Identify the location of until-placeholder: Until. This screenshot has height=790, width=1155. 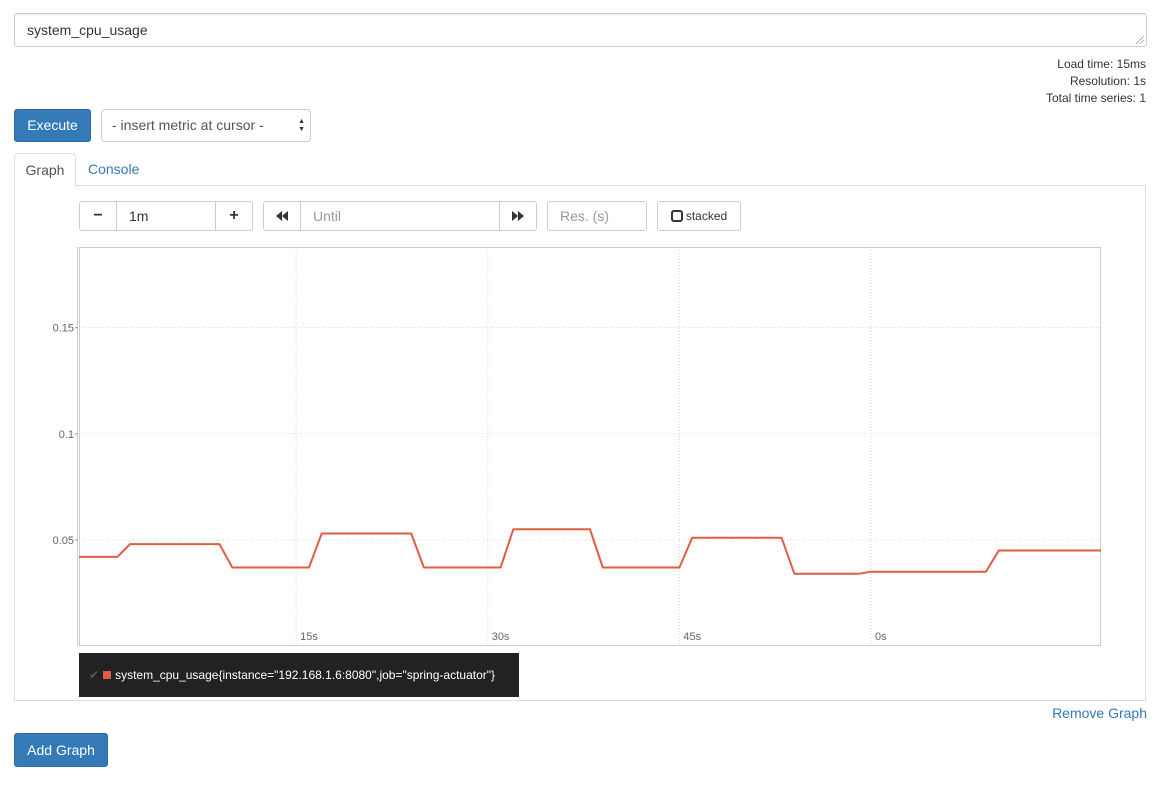
(327, 216).